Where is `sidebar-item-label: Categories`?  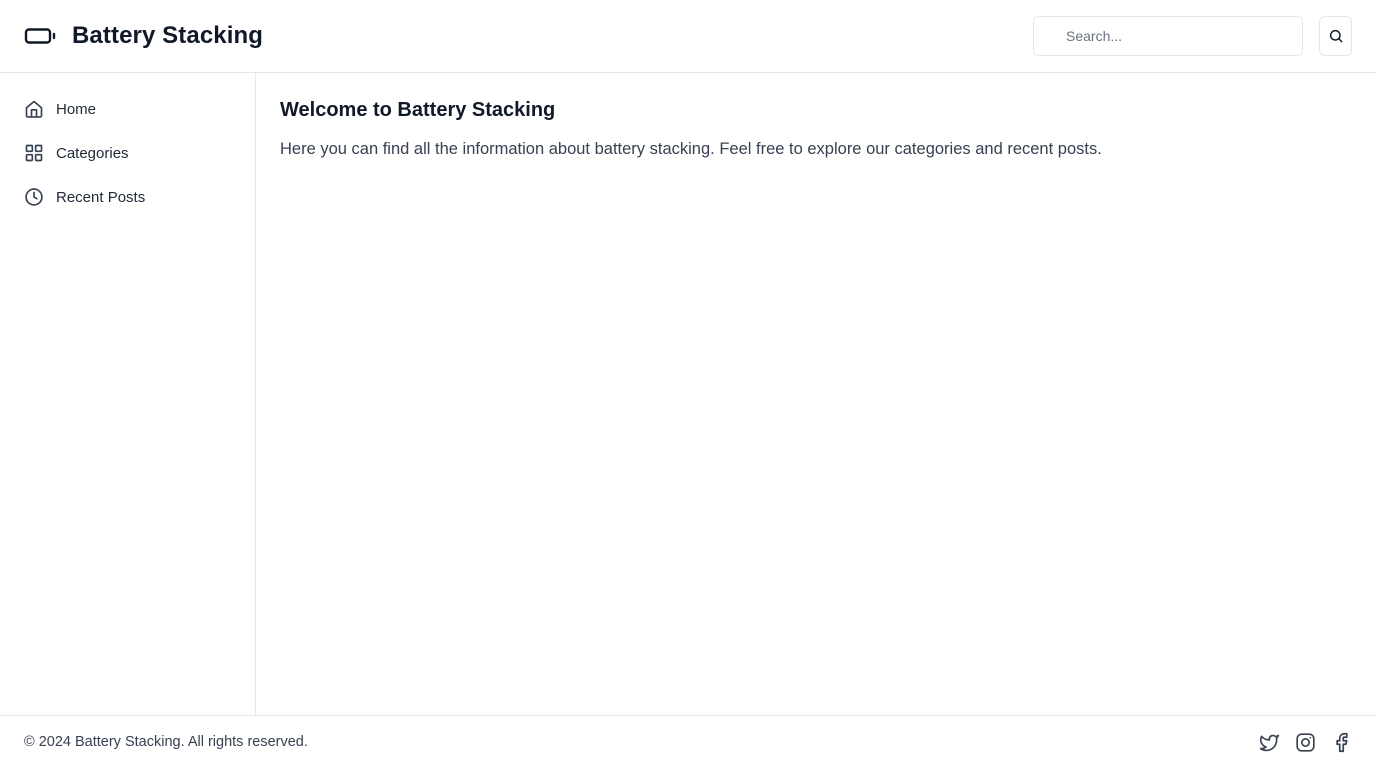
sidebar-item-label: Categories is located at coordinates (92, 153).